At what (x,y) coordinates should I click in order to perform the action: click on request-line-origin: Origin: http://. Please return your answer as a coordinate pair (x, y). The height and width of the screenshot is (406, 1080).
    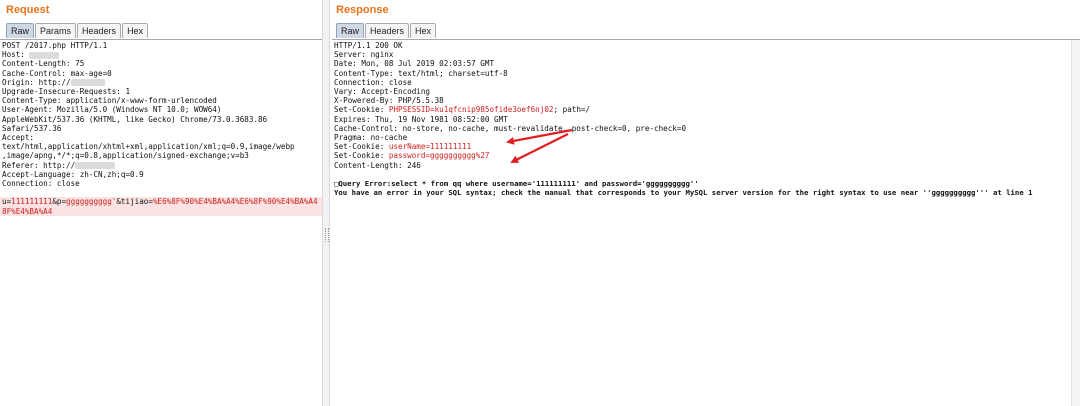
    Looking at the image, I should click on (161, 82).